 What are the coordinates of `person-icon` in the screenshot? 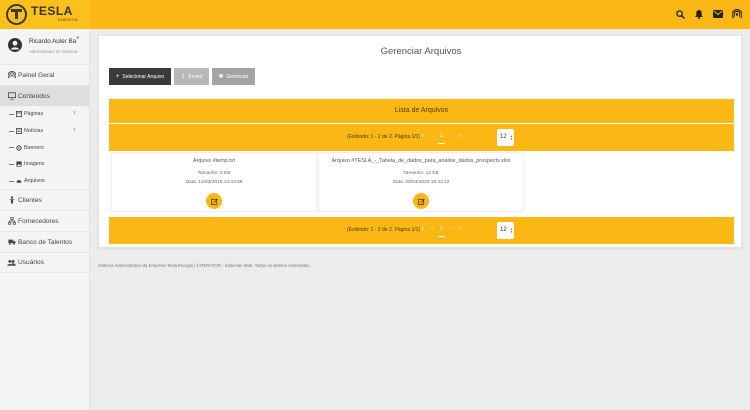 It's located at (11, 200).